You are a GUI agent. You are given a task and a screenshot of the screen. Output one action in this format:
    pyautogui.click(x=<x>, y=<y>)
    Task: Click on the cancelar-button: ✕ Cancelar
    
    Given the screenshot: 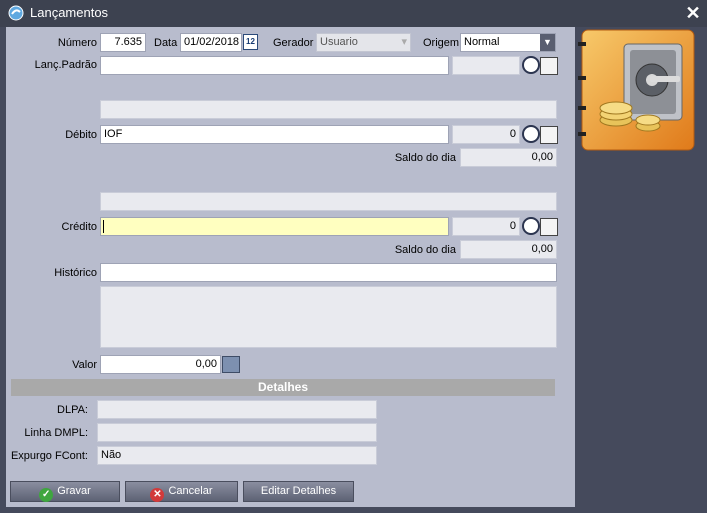 What is the action you would take?
    pyautogui.click(x=181, y=491)
    